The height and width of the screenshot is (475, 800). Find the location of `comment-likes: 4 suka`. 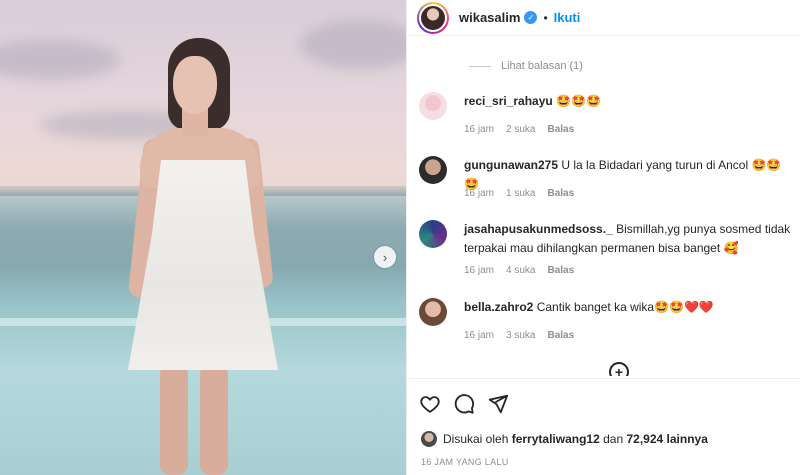

comment-likes: 4 suka is located at coordinates (520, 270).